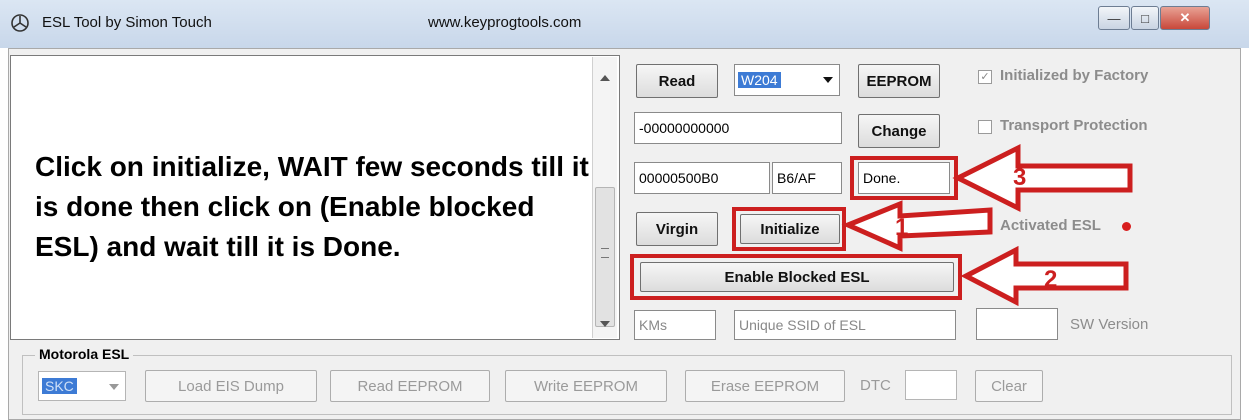  I want to click on address-field: 00000500B0, so click(702, 178).